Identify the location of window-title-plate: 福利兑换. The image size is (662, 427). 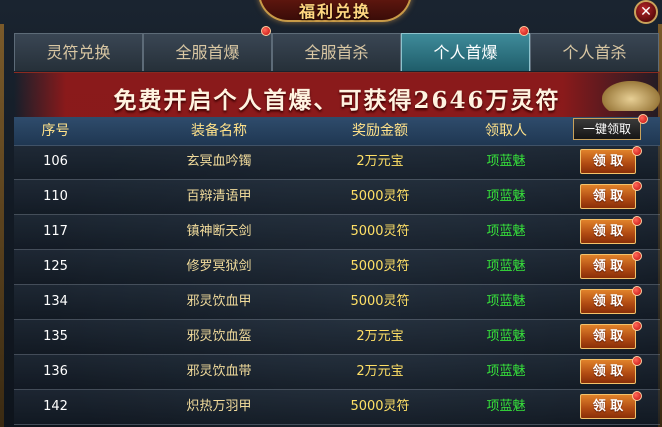
(335, 11).